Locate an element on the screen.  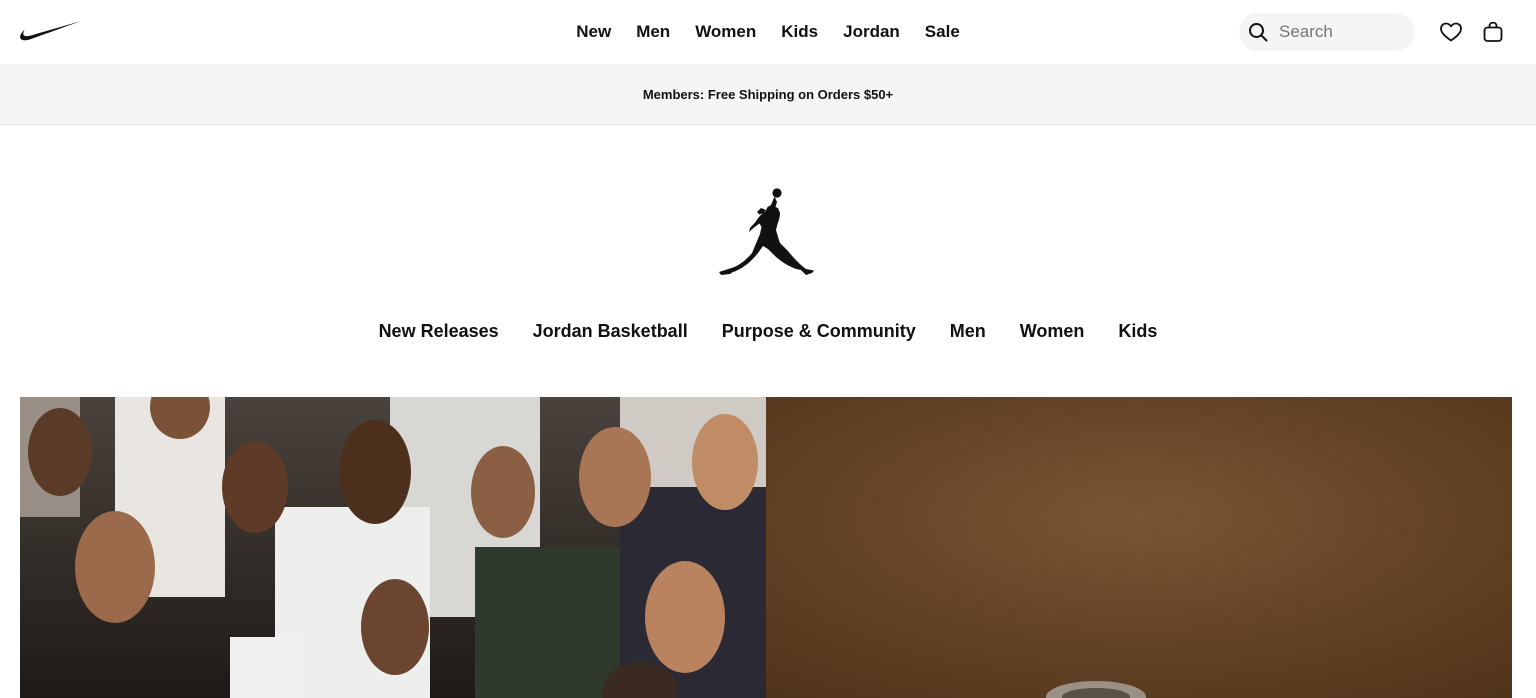
search-input is located at coordinates (1344, 32).